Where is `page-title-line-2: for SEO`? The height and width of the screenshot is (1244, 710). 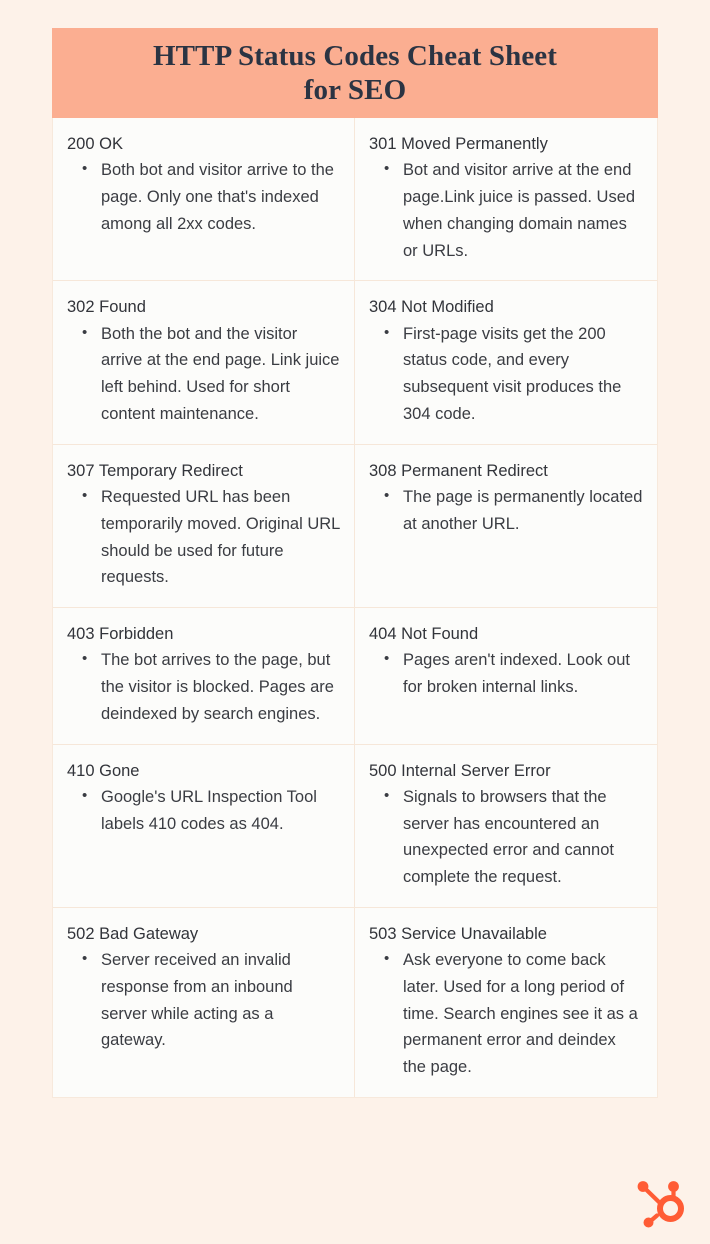 page-title-line-2: for SEO is located at coordinates (355, 90).